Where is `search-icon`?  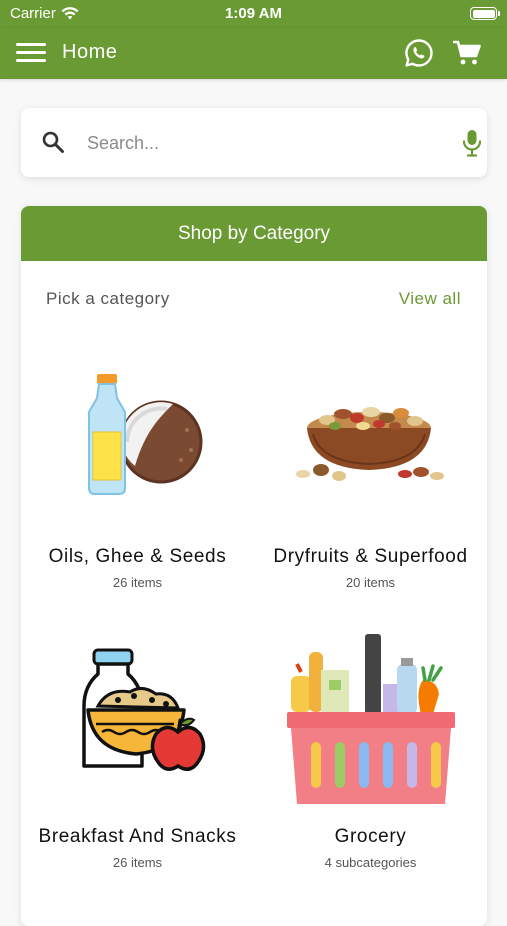 search-icon is located at coordinates (53, 142).